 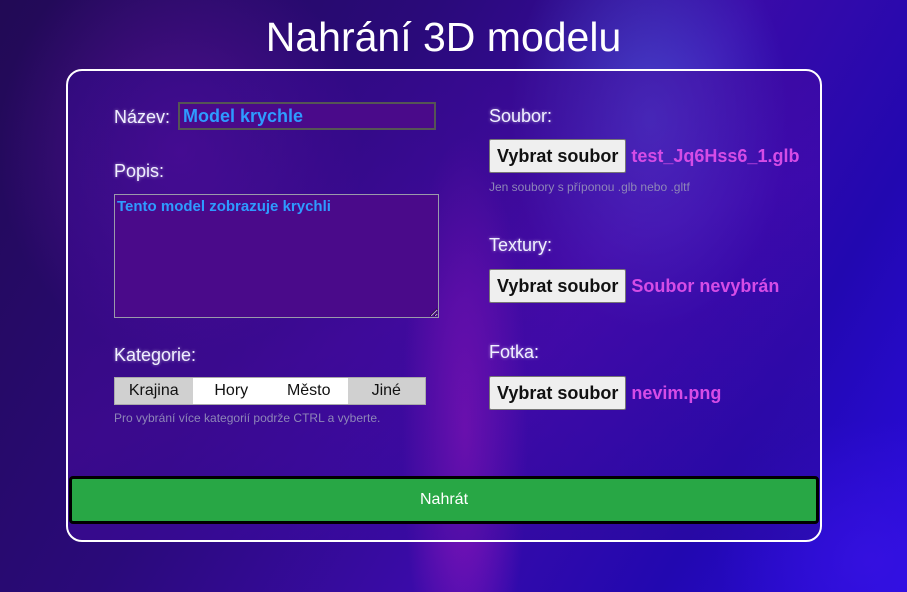 What do you see at coordinates (514, 352) in the screenshot?
I see `photo-label: Fotka:` at bounding box center [514, 352].